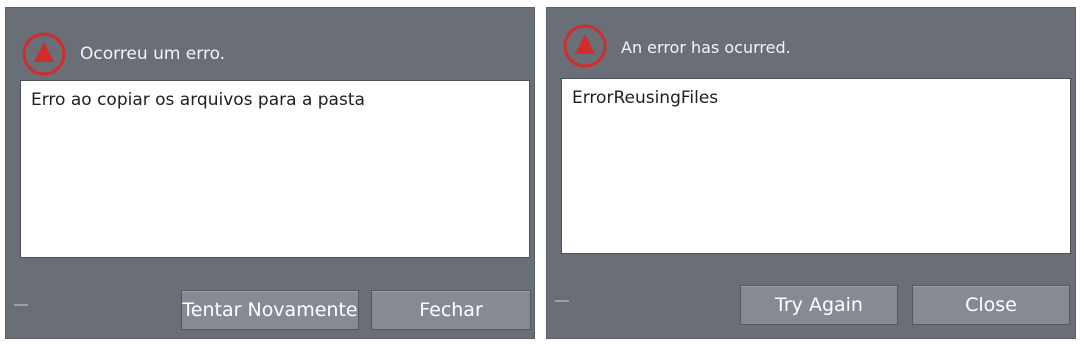 This screenshot has height=345, width=1080. I want to click on try-again-button: Try Again, so click(819, 305).